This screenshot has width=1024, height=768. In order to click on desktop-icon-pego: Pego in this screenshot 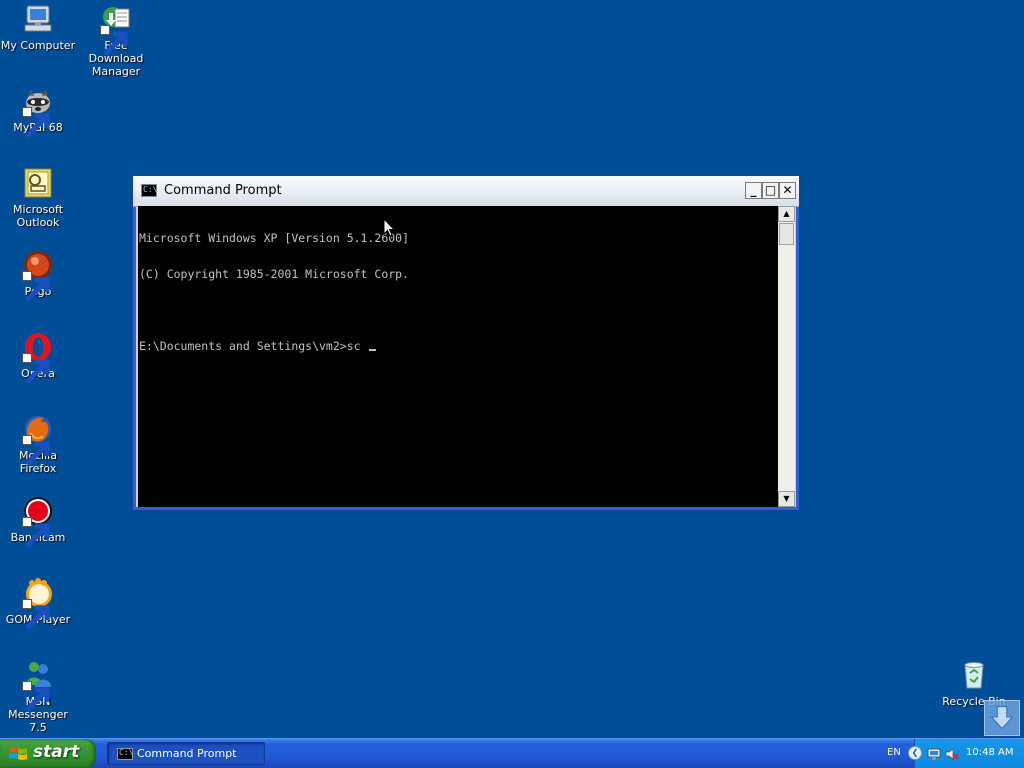, I will do `click(38, 275)`.